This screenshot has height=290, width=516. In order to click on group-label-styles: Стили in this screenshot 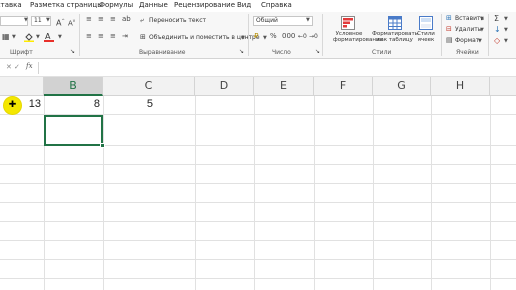, I will do `click(382, 52)`.